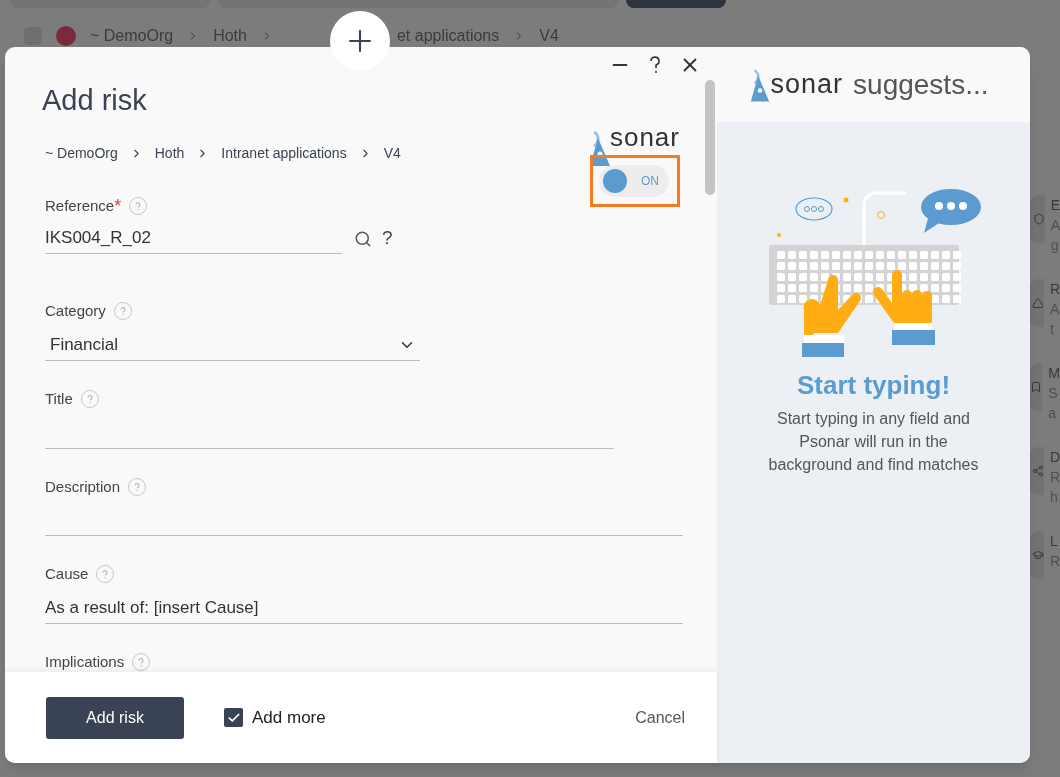  Describe the element at coordinates (80, 206) in the screenshot. I see `field-label: Reference` at that location.